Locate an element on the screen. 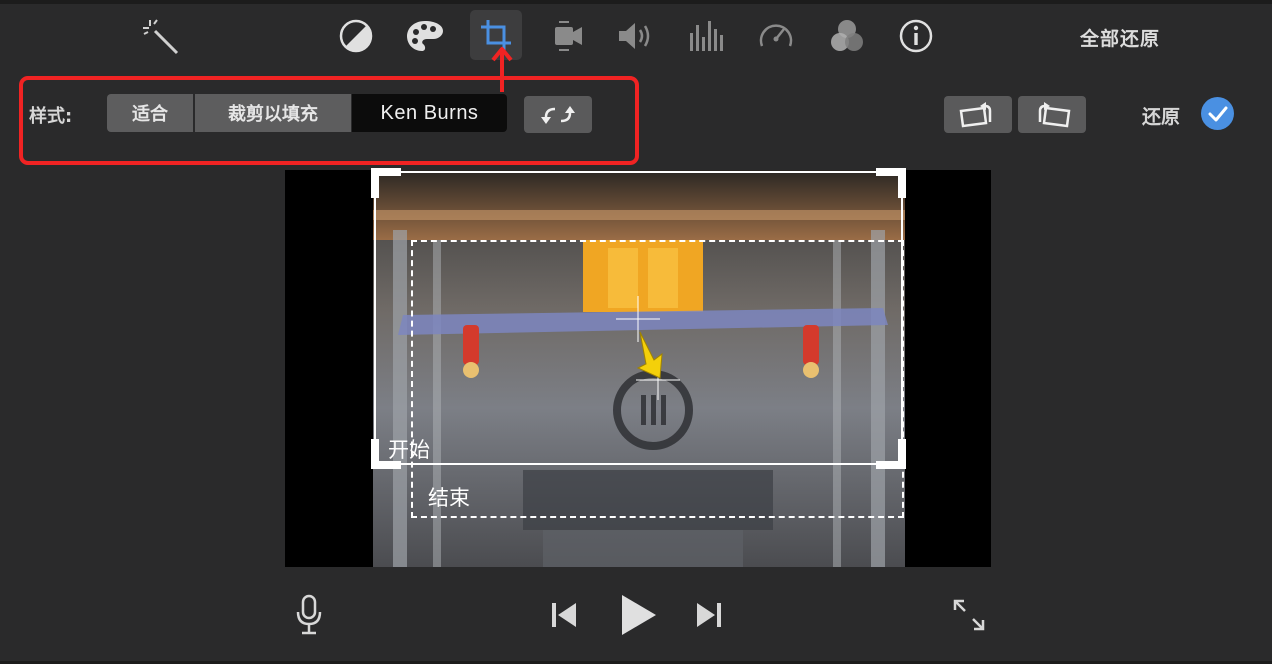 This screenshot has height=664, width=1272. microphone-icon is located at coordinates (309, 615).